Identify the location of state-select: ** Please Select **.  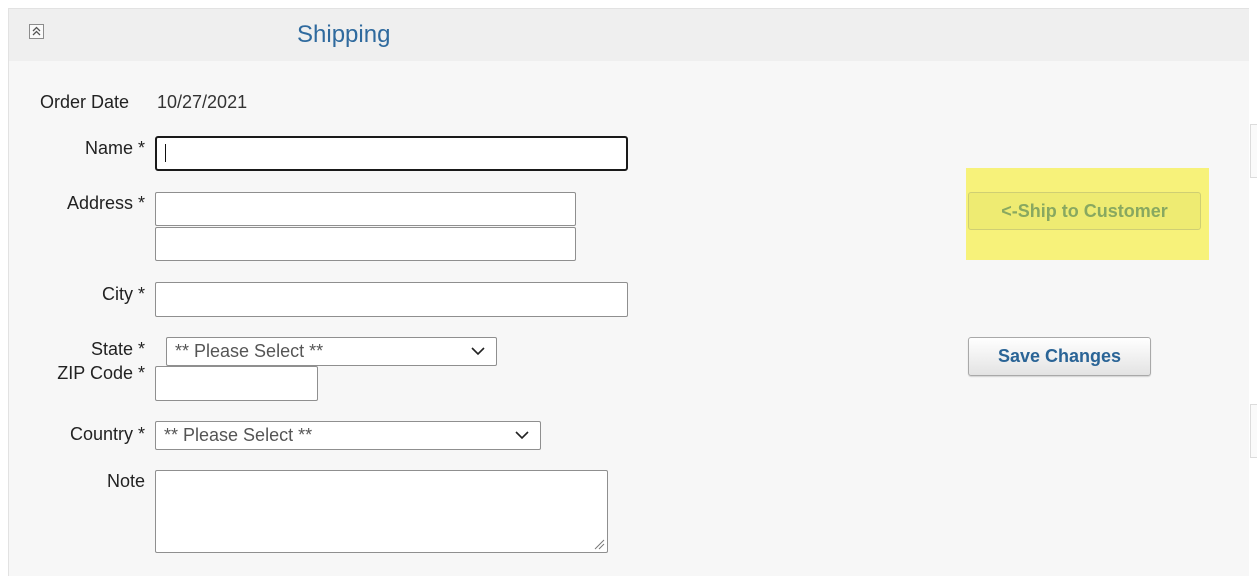
(331, 351).